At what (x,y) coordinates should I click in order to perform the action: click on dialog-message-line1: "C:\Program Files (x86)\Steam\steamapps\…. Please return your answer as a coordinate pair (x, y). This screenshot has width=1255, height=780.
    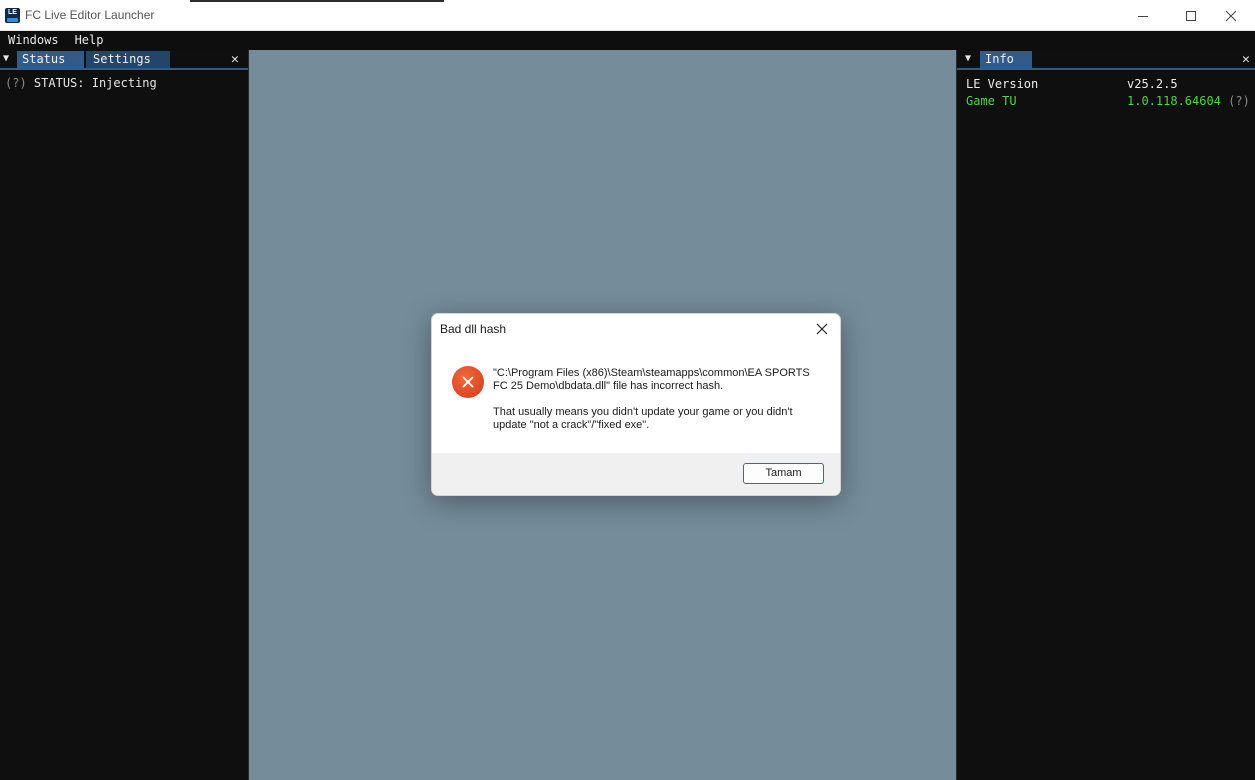
    Looking at the image, I should click on (651, 379).